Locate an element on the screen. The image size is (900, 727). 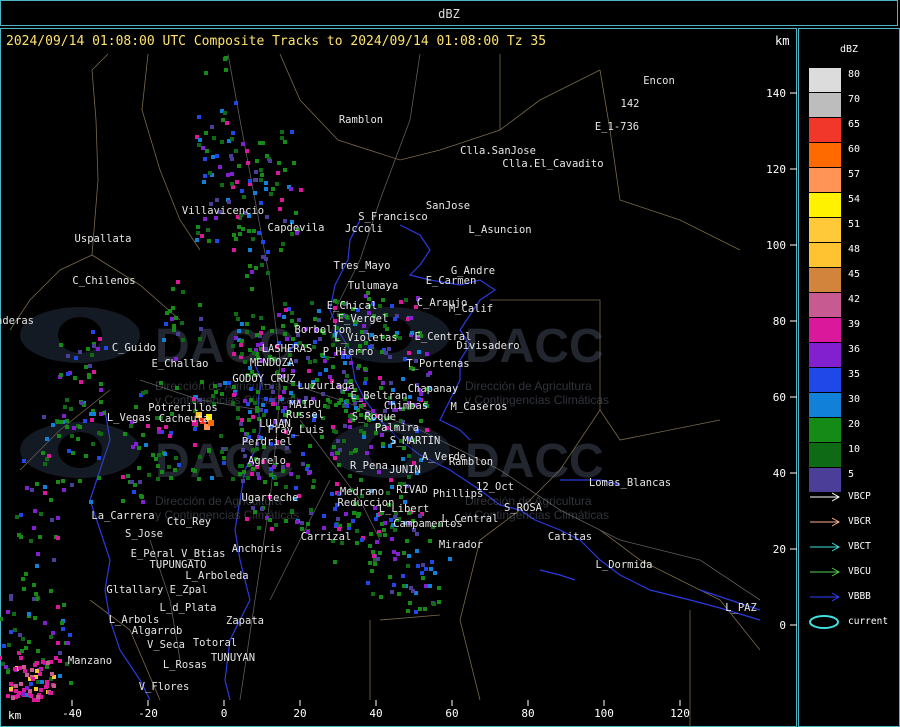
legend-label-5: 5 is located at coordinates (851, 474).